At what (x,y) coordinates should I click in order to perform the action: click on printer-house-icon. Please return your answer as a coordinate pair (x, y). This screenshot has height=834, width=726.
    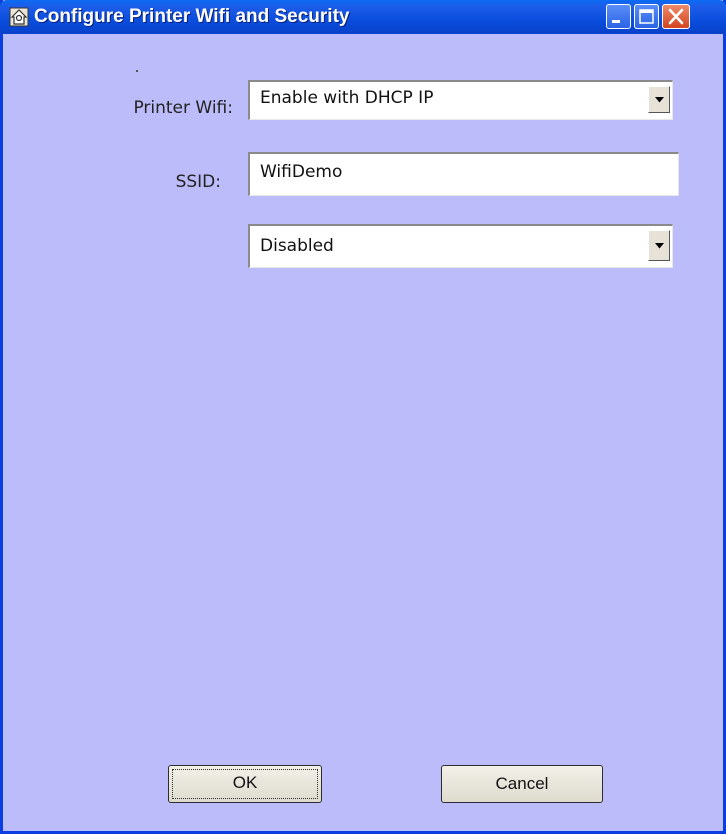
    Looking at the image, I should click on (19, 17).